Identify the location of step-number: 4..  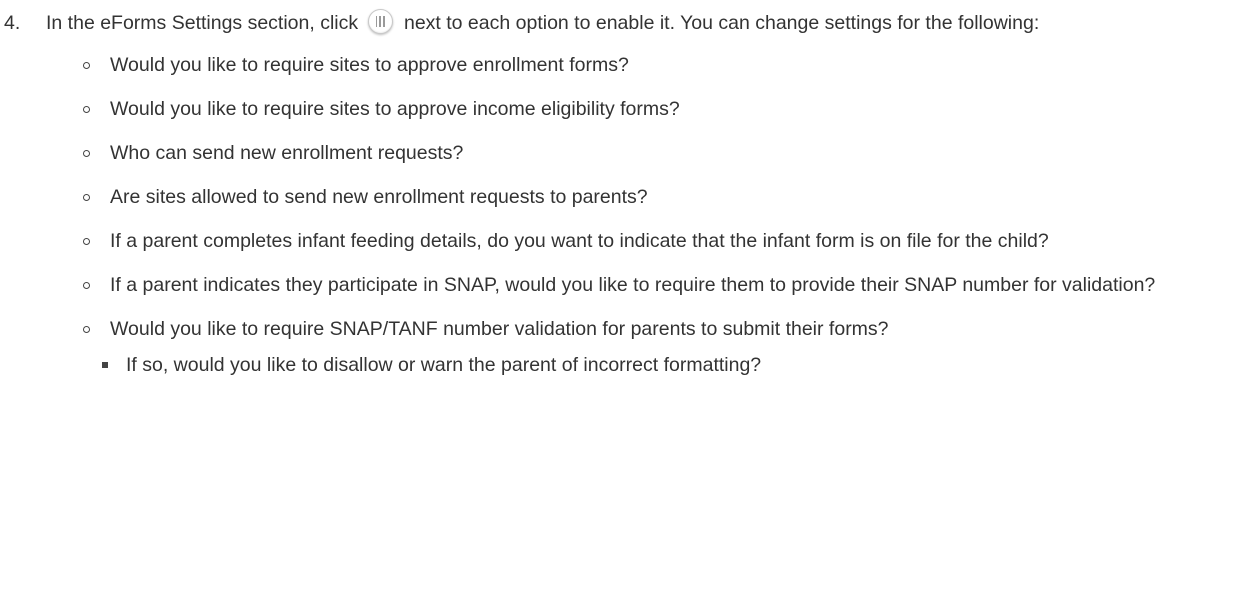
(12, 23).